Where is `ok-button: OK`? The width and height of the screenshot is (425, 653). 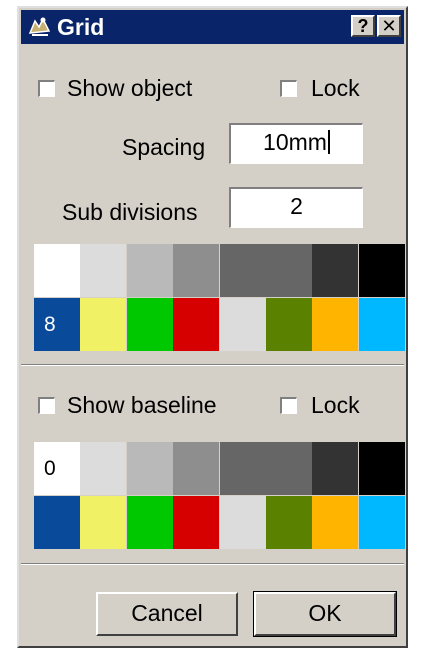
ok-button: OK is located at coordinates (325, 614).